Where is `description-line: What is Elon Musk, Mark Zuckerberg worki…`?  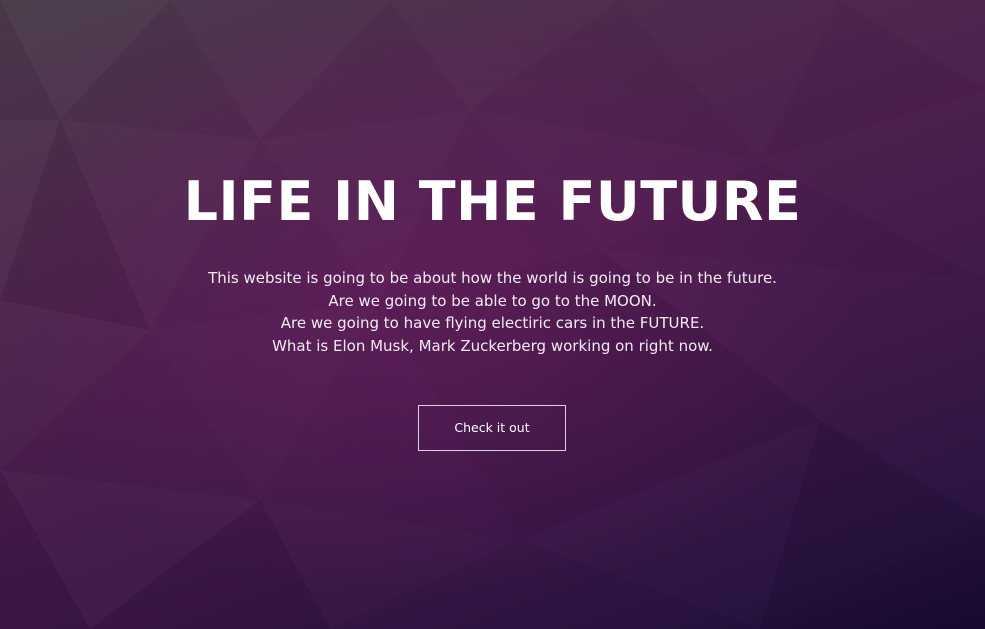
description-line: What is Elon Musk, Mark Zuckerberg worki… is located at coordinates (492, 345).